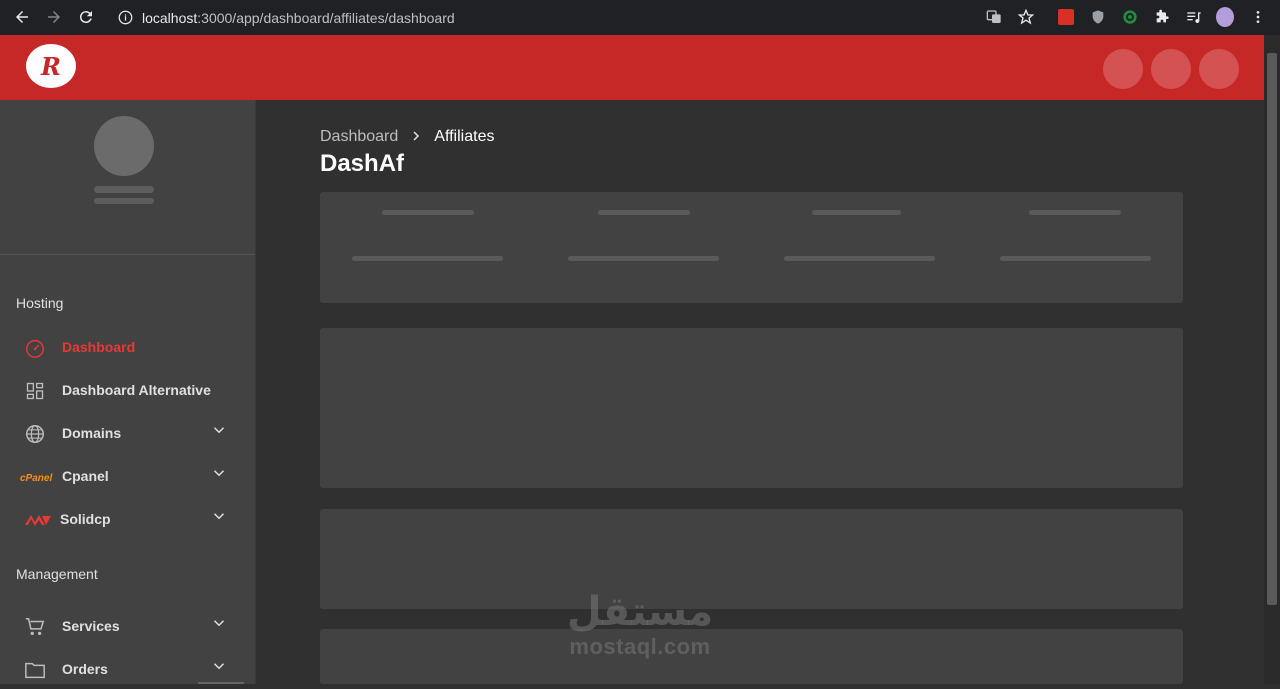 The width and height of the screenshot is (1280, 689). I want to click on breadcrumb: Dashboard Affiliates, so click(407, 137).